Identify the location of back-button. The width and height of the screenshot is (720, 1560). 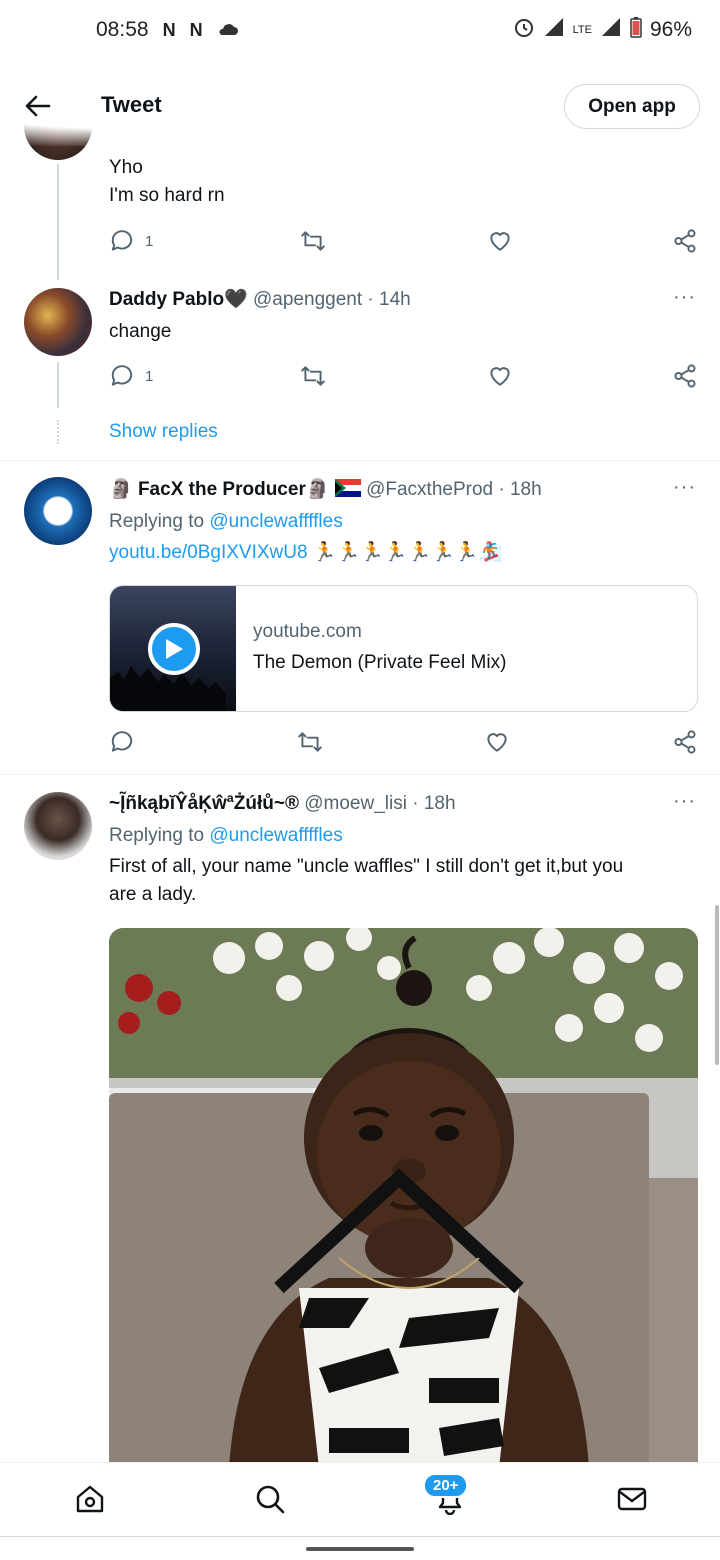
(38, 106).